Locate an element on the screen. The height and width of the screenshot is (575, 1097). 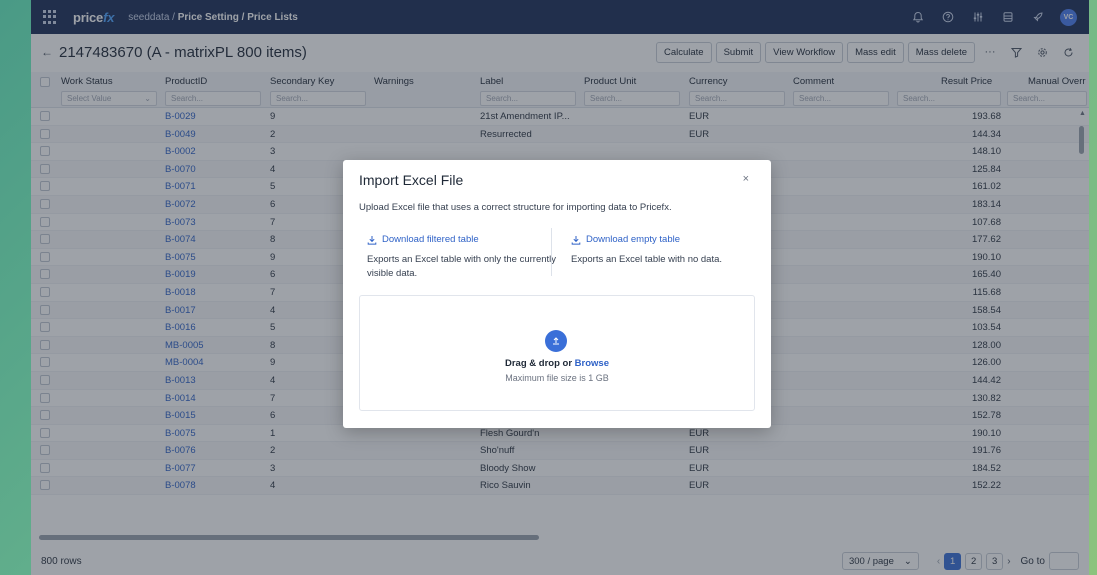
download-empty-label: Download empty table is located at coordinates (633, 239).